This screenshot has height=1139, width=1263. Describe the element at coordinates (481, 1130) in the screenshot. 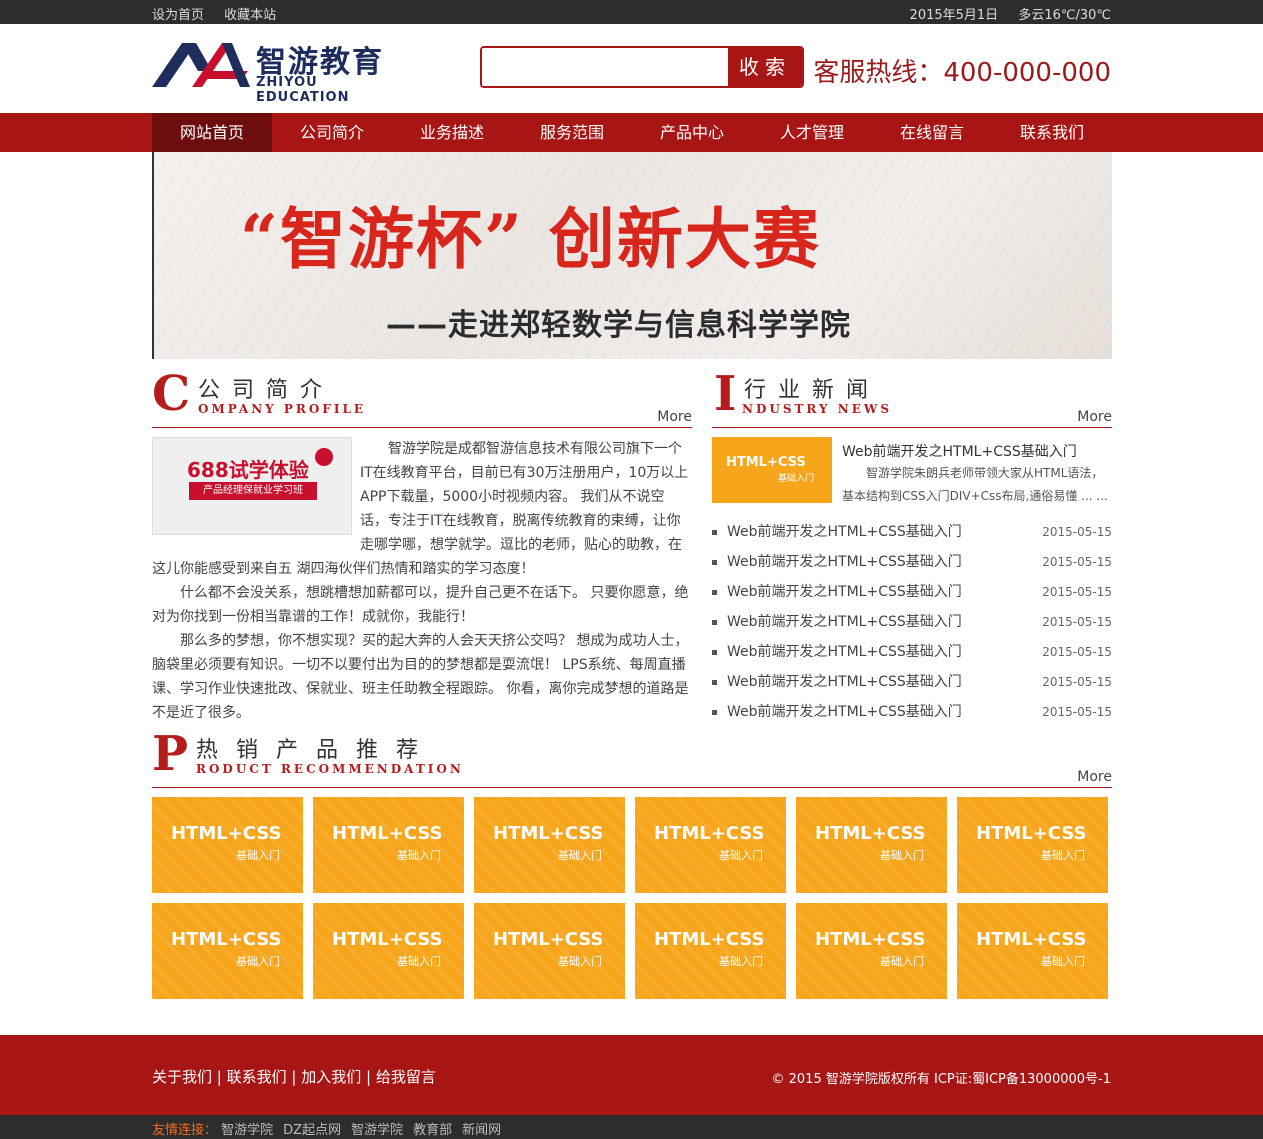

I see `friend-link: 新闻网` at that location.